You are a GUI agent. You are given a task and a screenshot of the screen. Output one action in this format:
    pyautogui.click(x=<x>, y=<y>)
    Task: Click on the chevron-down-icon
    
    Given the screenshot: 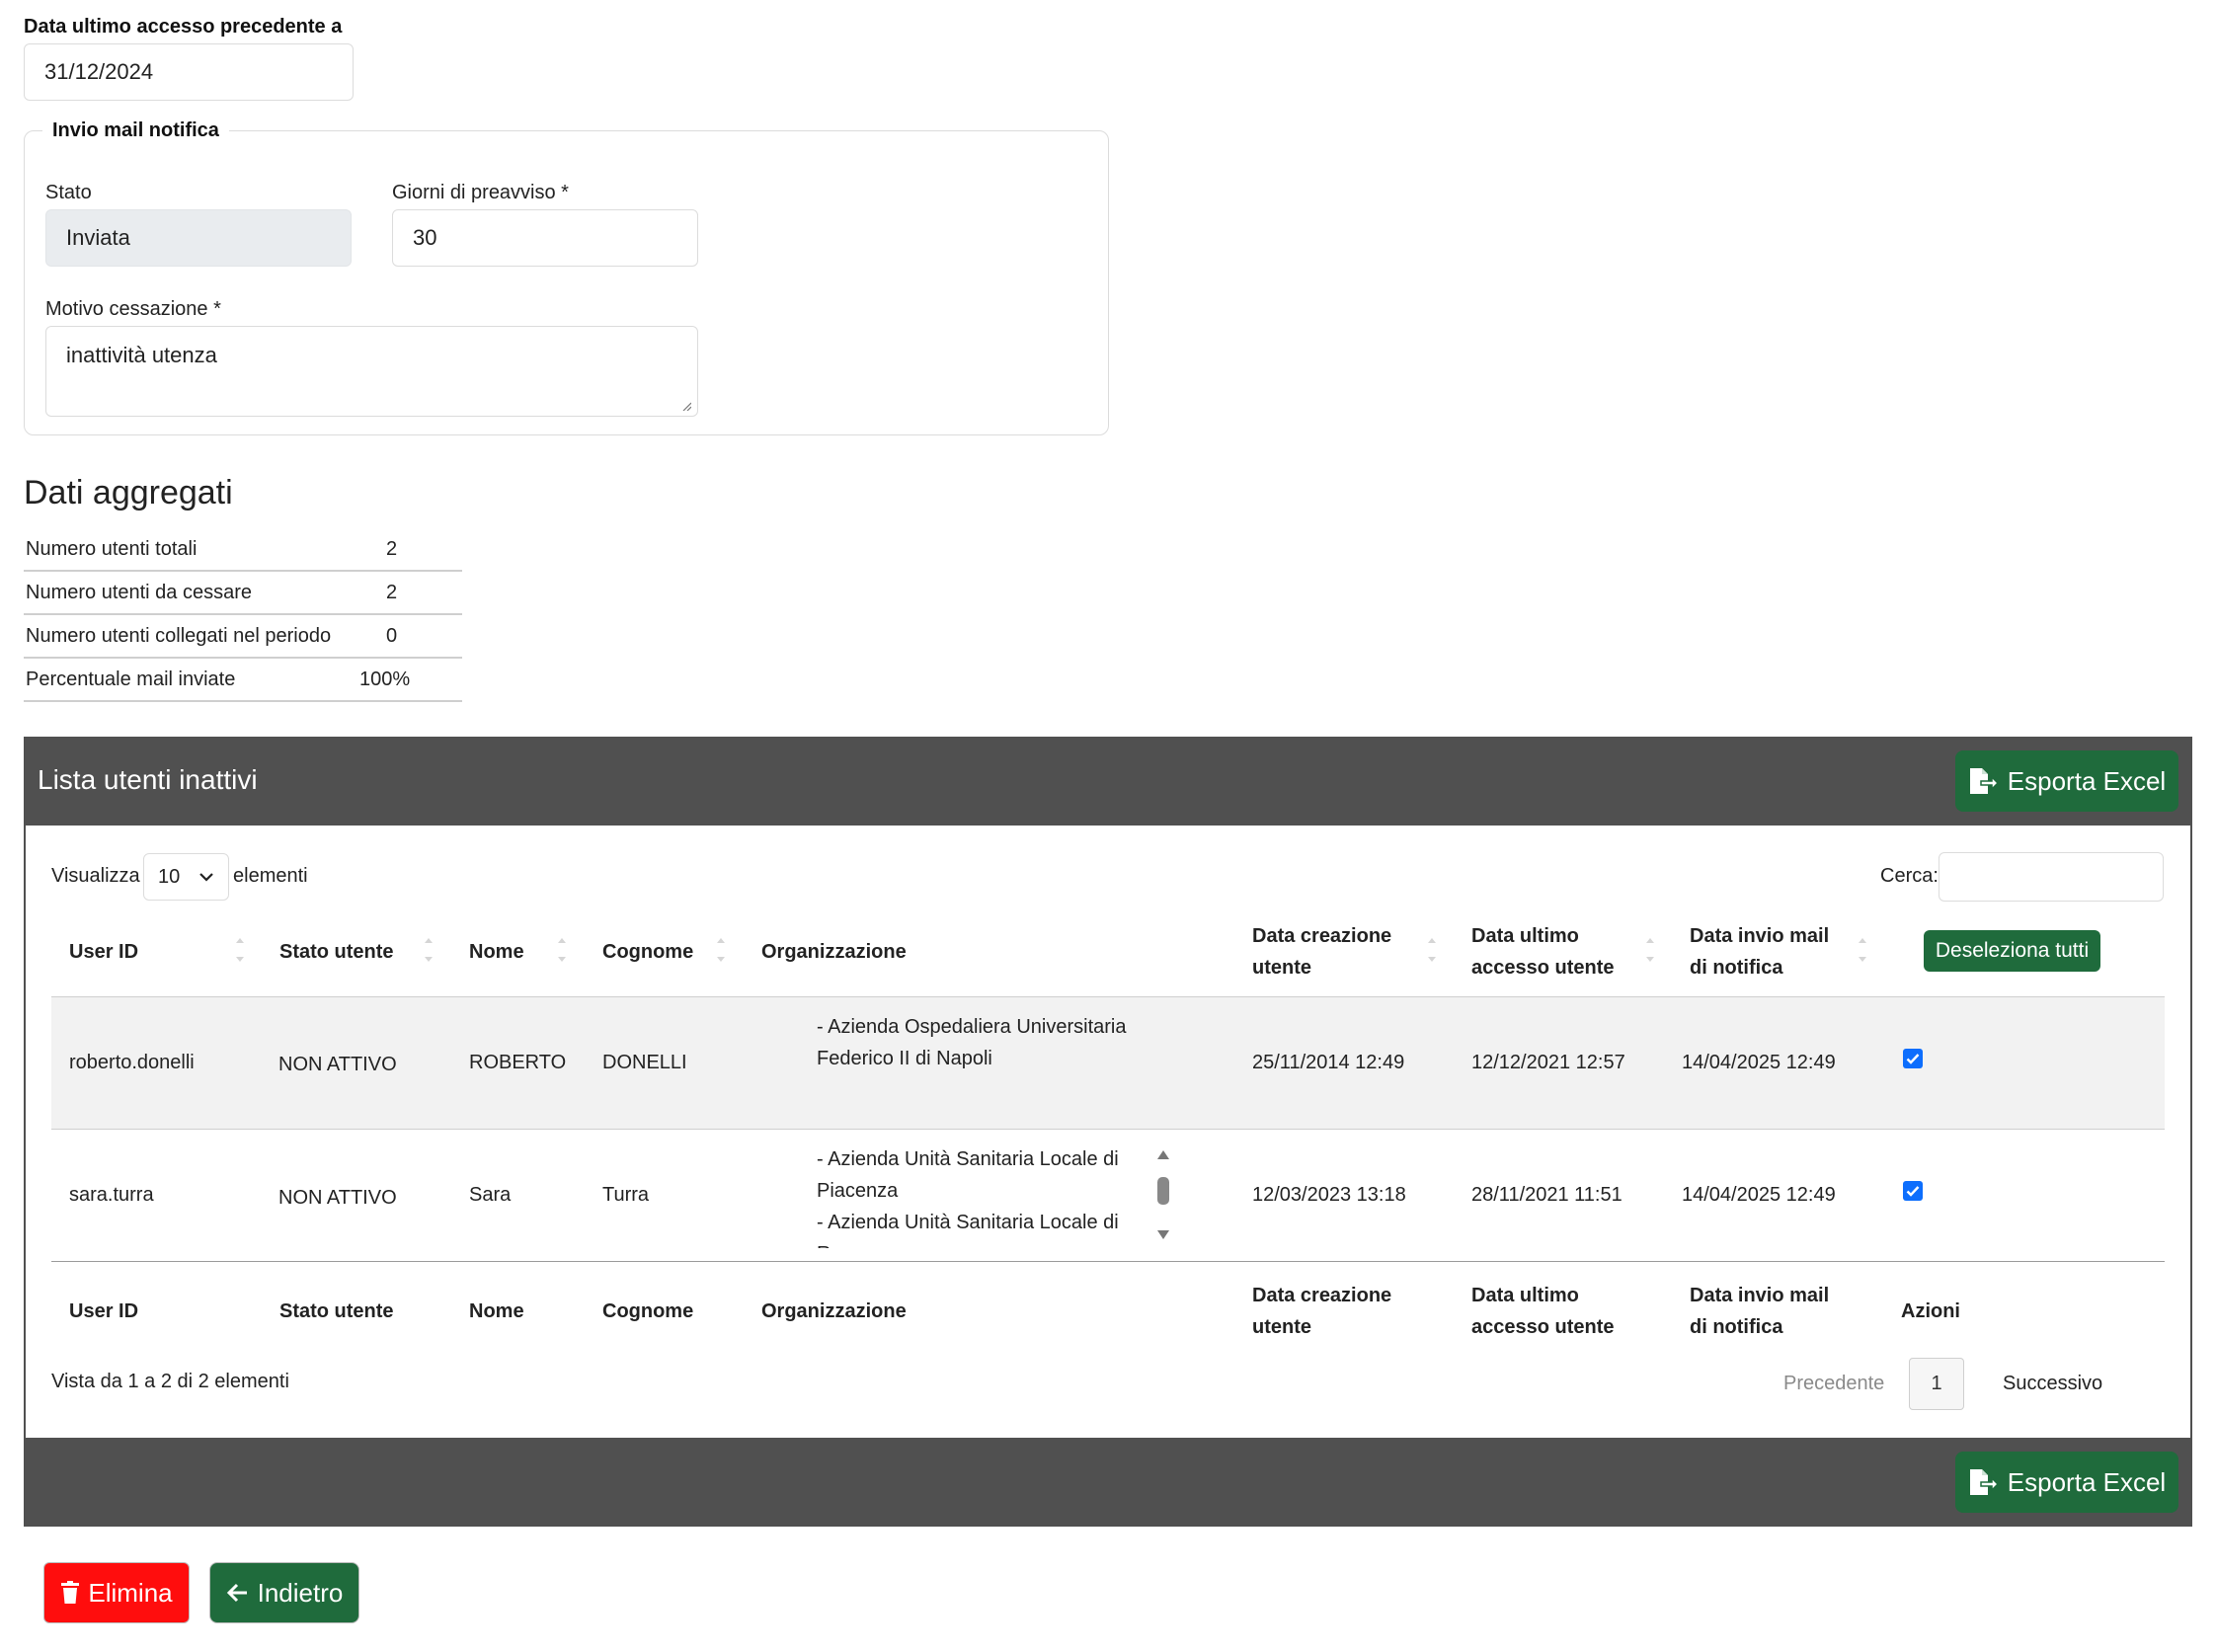 What is the action you would take?
    pyautogui.click(x=206, y=877)
    